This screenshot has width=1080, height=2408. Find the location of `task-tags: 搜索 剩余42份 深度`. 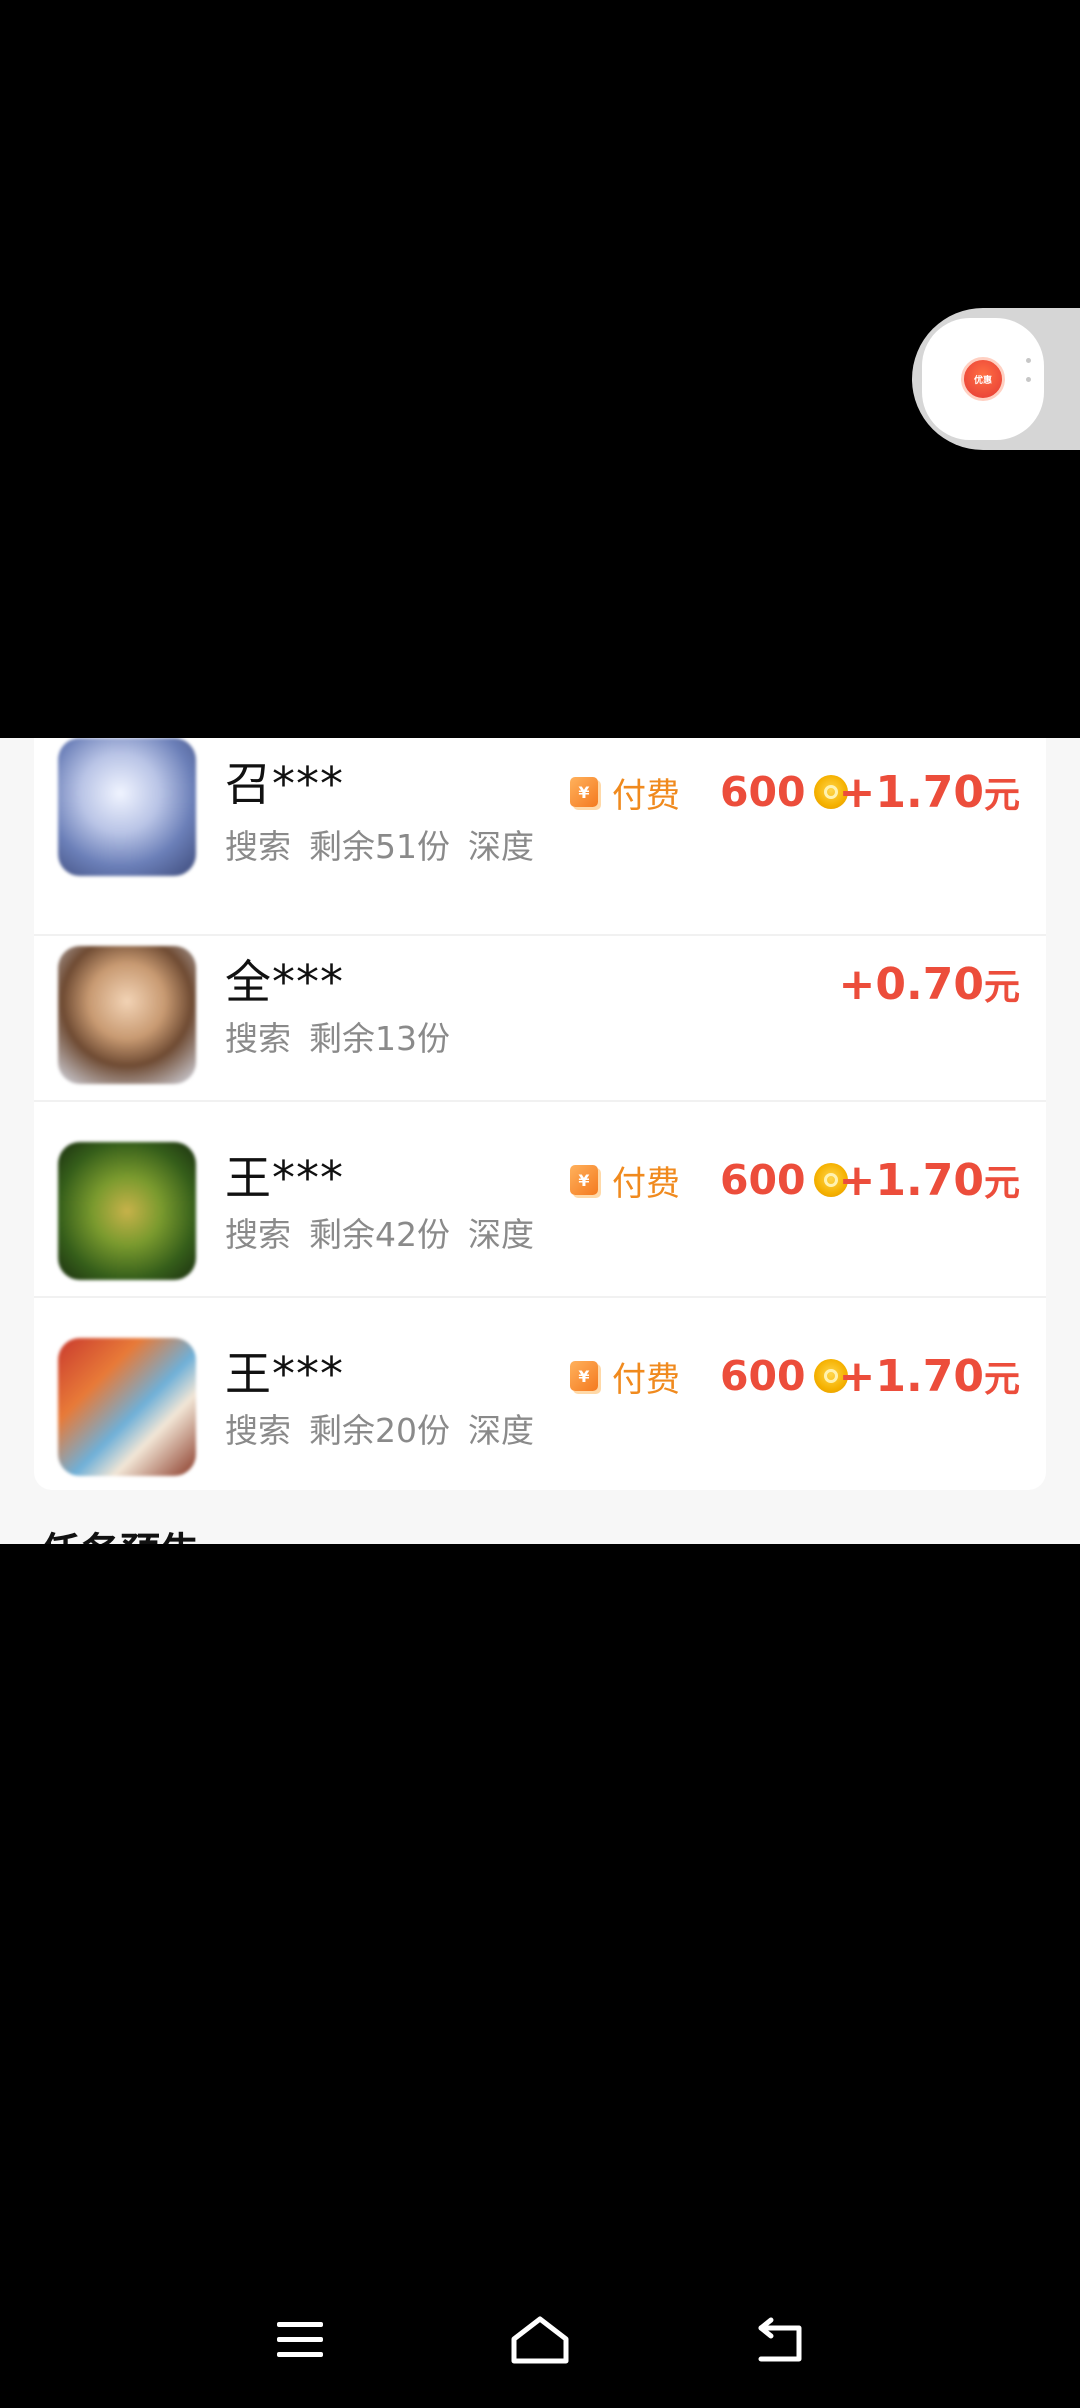

task-tags: 搜索 剩余42份 深度 is located at coordinates (388, 1232).